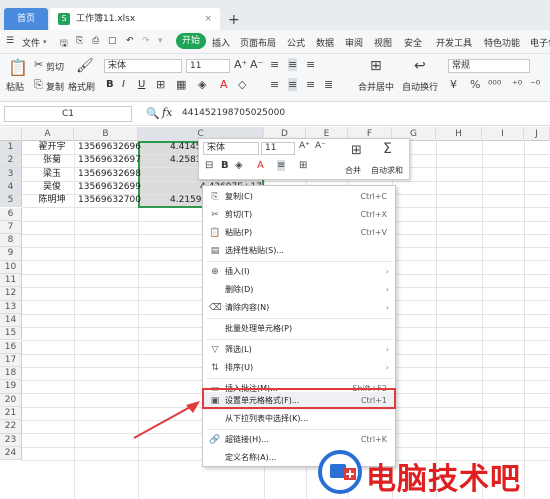 The height and width of the screenshot is (499, 550). What do you see at coordinates (11, 267) in the screenshot?
I see `row-header: 10` at bounding box center [11, 267].